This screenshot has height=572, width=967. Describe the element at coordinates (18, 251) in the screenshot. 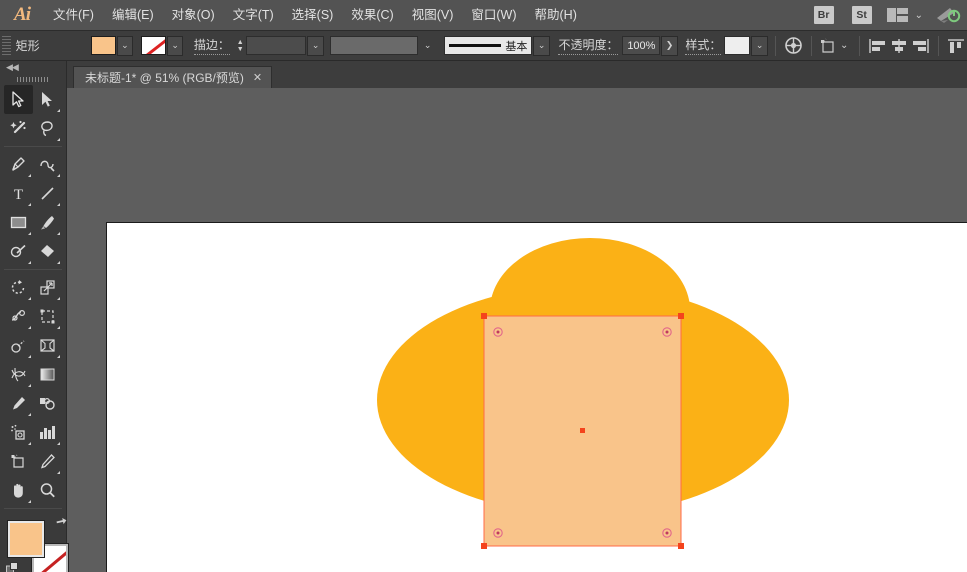

I see `shaper-tool` at that location.